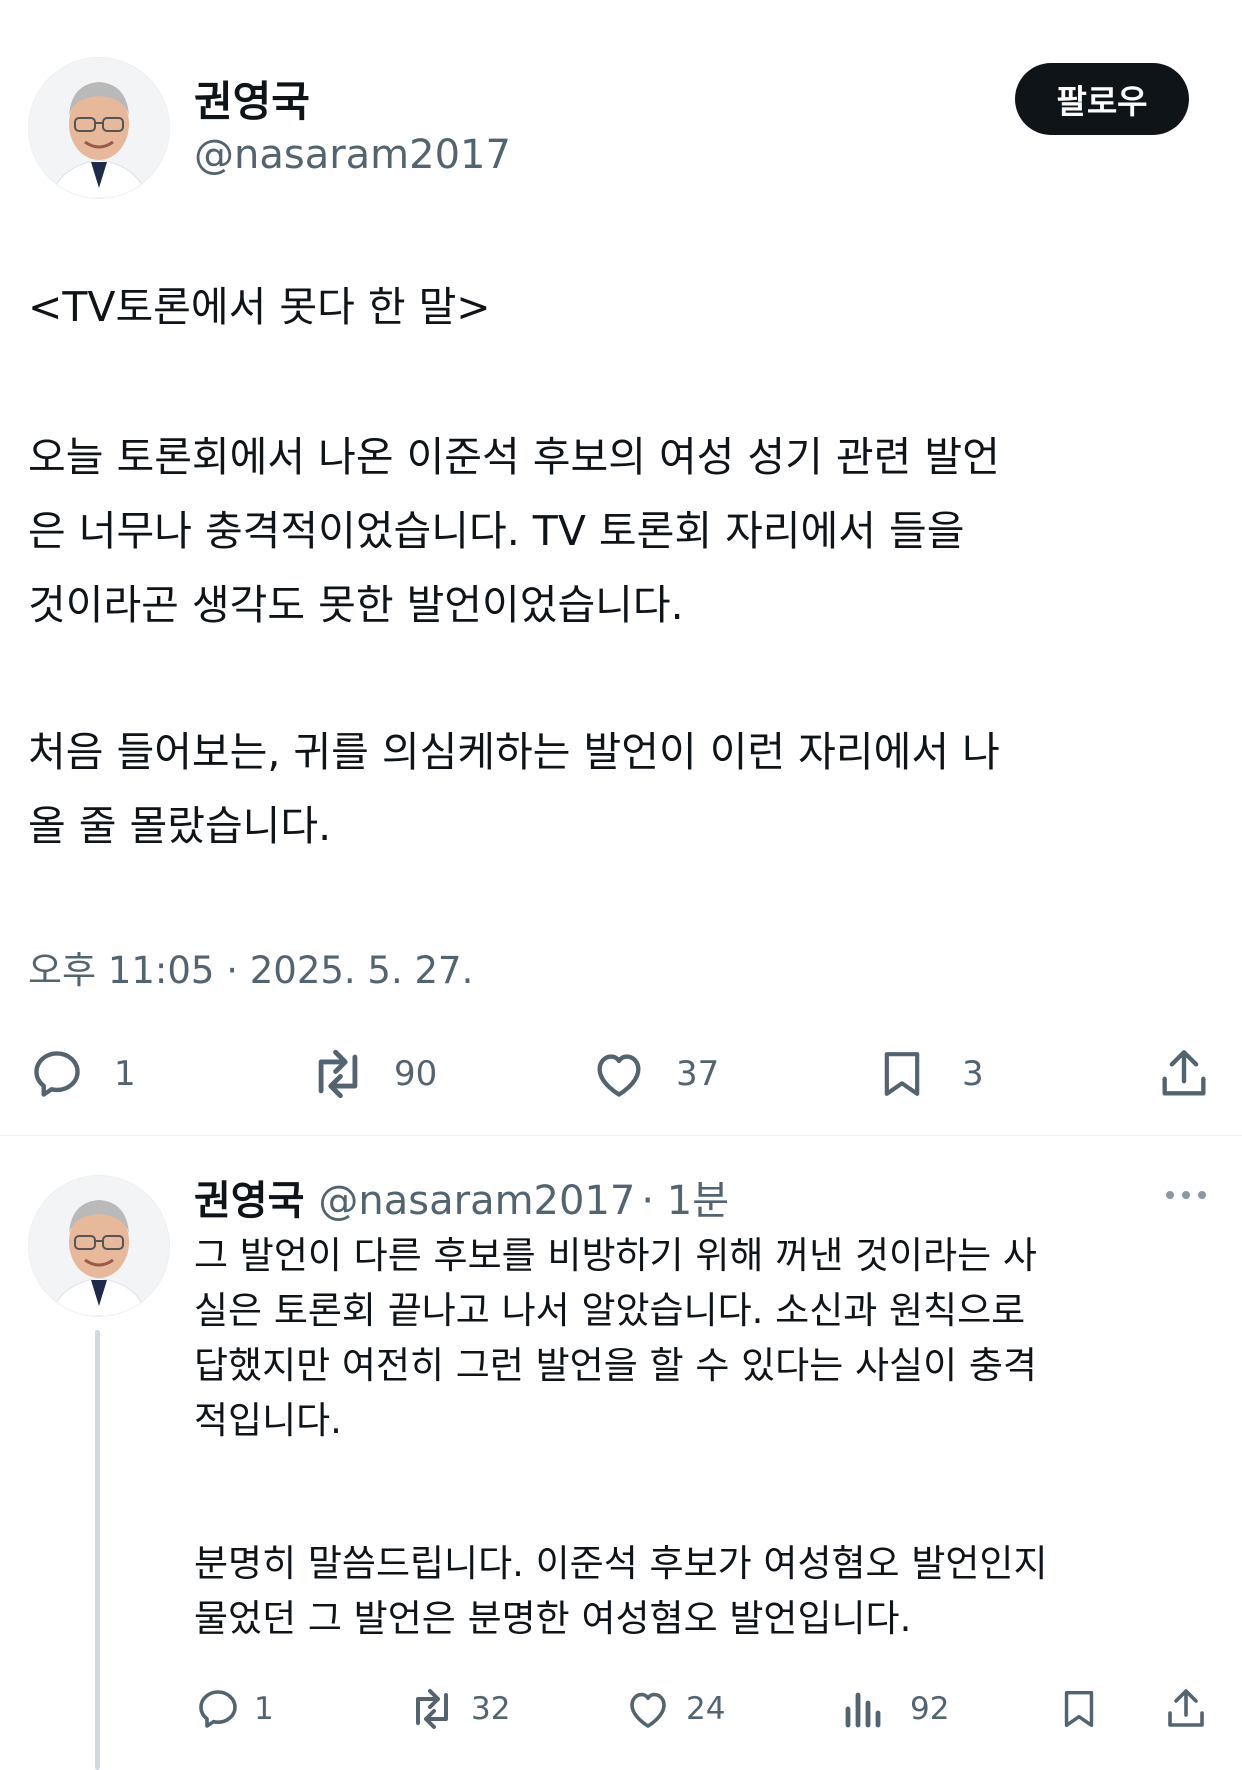 This screenshot has width=1242, height=1770. I want to click on divider, so click(621, 1135).